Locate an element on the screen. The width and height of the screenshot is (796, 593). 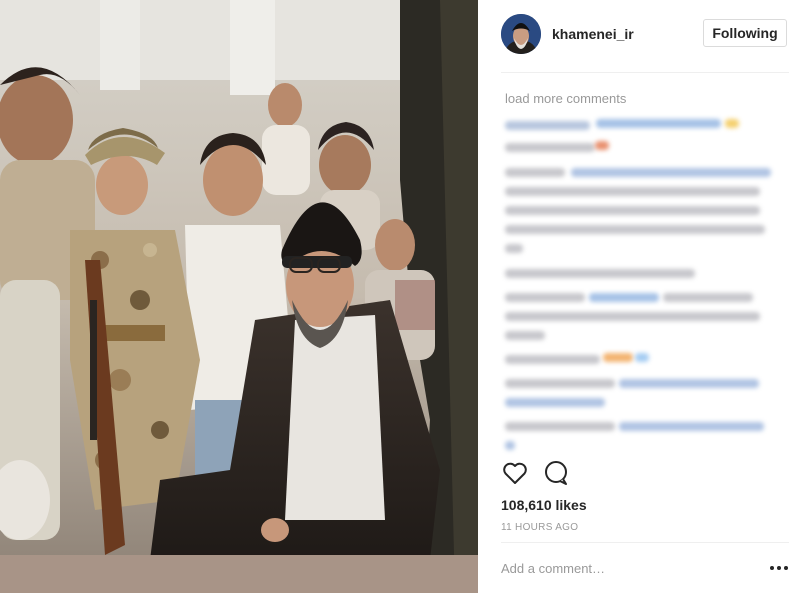
username: khamenei_ir is located at coordinates (593, 34).